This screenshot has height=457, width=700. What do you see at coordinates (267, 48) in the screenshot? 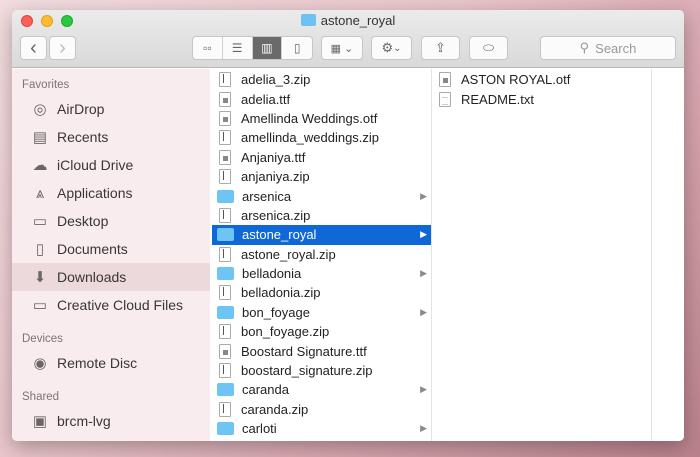
I see `column-view-button: ▥` at bounding box center [267, 48].